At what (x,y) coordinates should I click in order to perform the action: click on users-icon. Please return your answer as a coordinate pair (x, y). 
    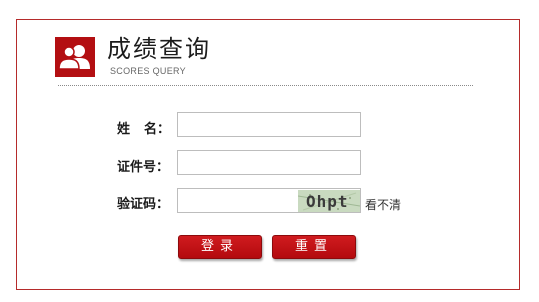
    Looking at the image, I should click on (75, 57).